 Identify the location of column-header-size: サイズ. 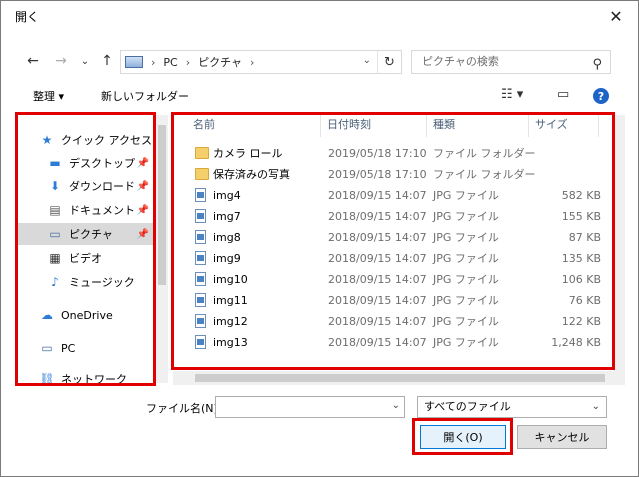
(564, 126).